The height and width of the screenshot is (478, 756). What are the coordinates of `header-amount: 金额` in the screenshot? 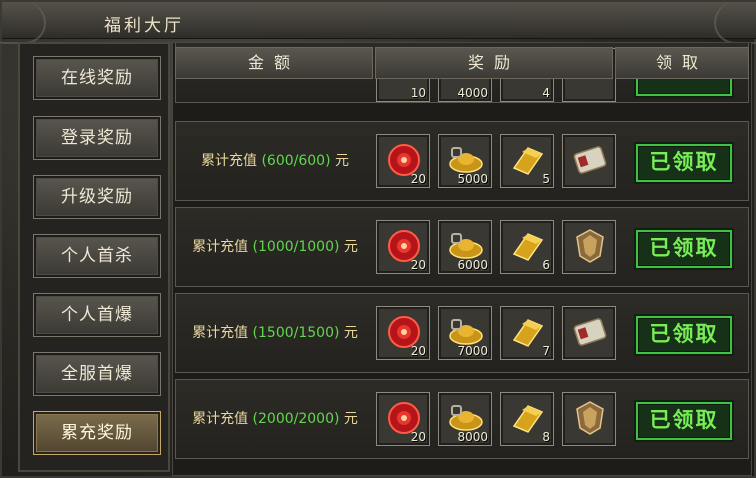 It's located at (274, 63).